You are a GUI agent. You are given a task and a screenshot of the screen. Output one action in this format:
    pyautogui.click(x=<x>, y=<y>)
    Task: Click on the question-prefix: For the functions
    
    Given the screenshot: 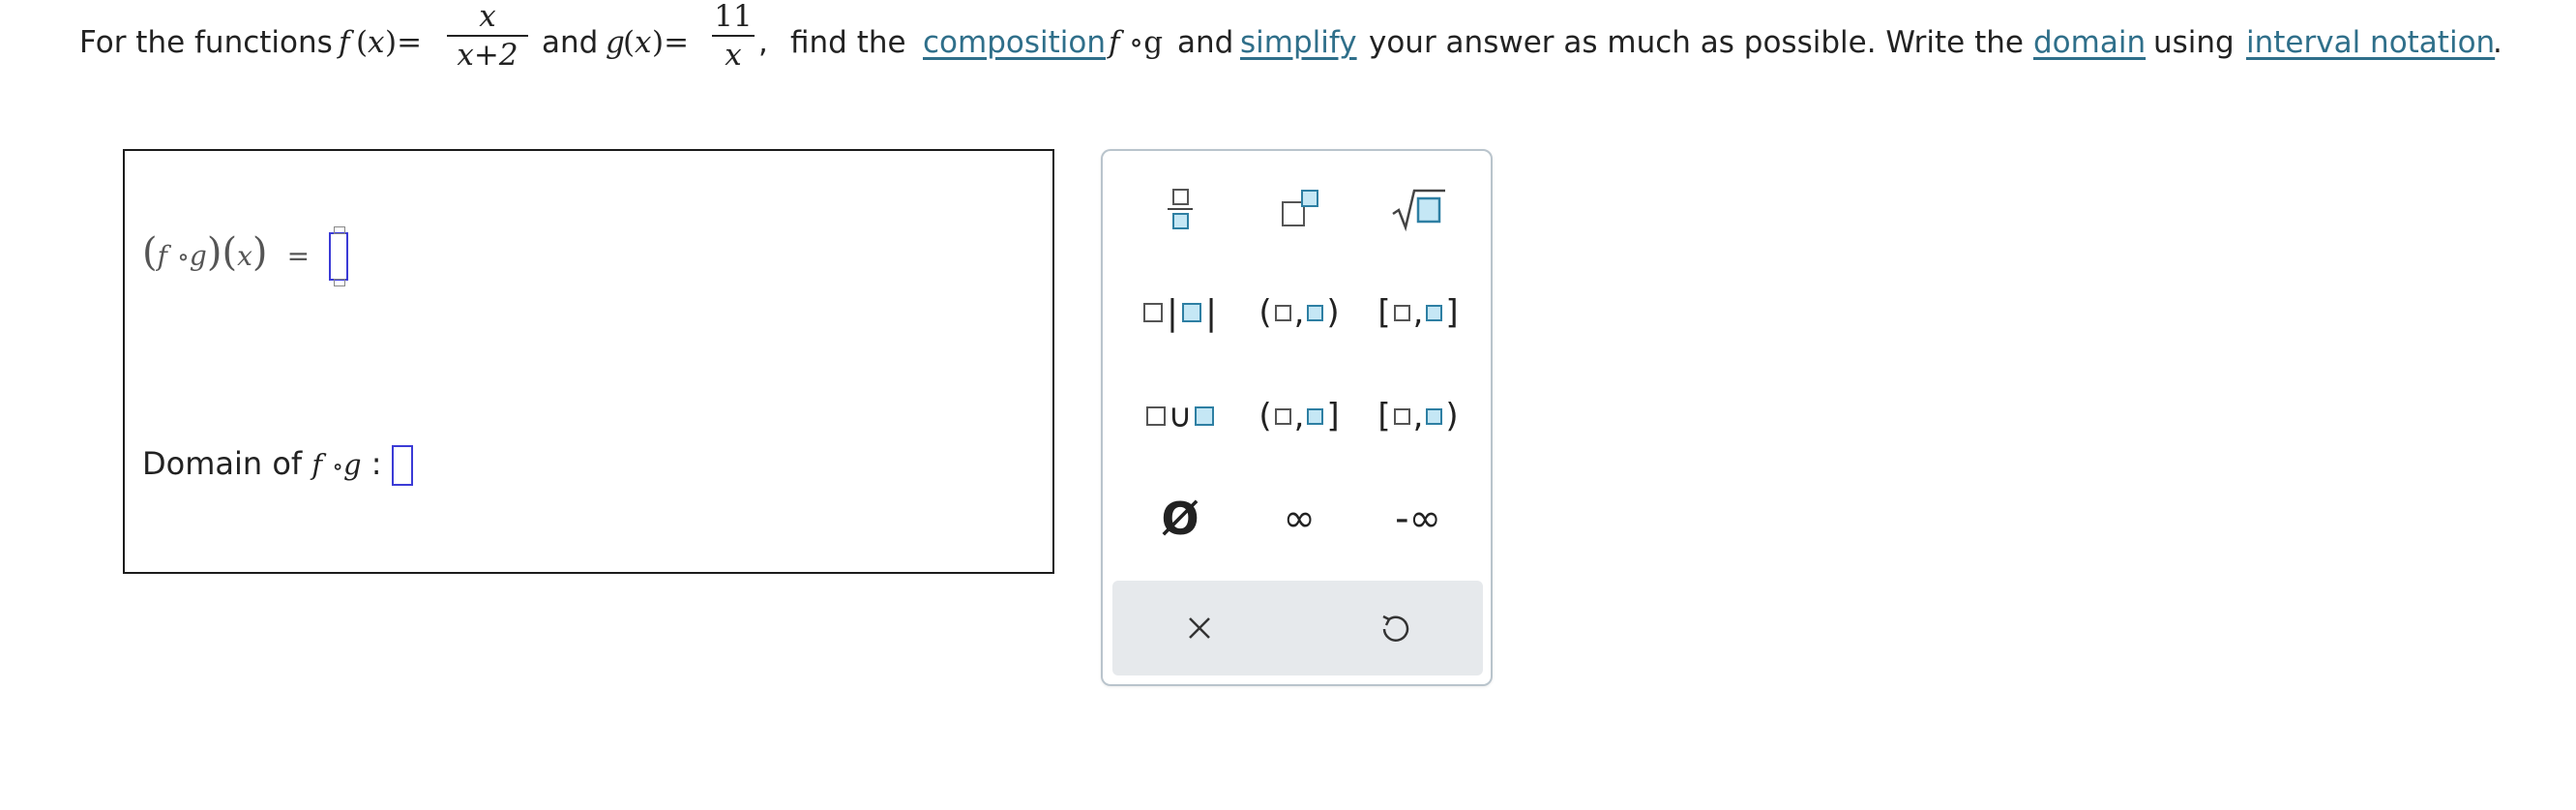 What is the action you would take?
    pyautogui.click(x=206, y=43)
    